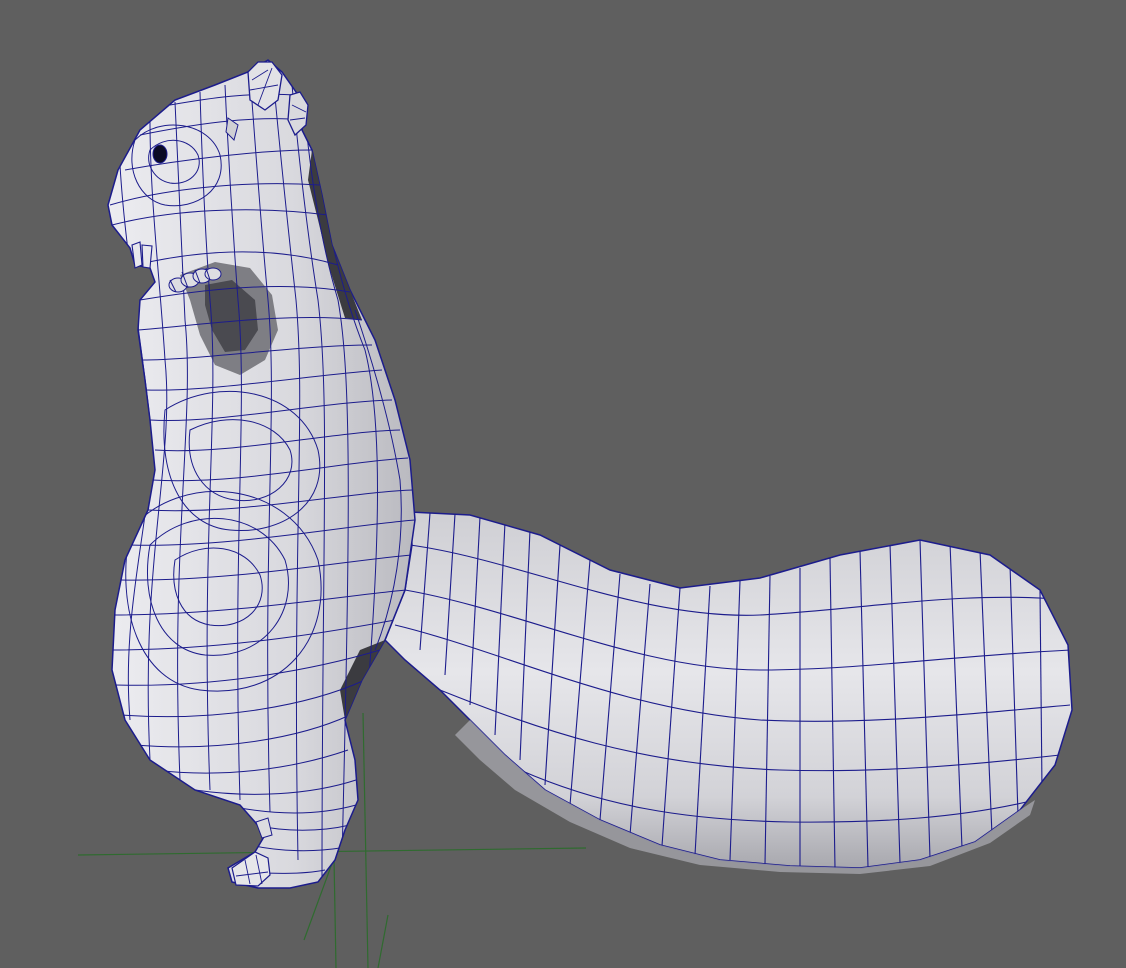 The height and width of the screenshot is (968, 1126). I want to click on eye-icon, so click(160, 154).